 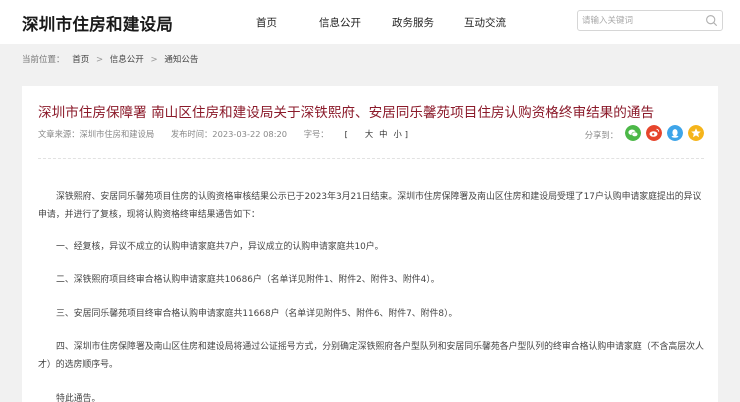 What do you see at coordinates (371, 158) in the screenshot?
I see `meta-divider` at bounding box center [371, 158].